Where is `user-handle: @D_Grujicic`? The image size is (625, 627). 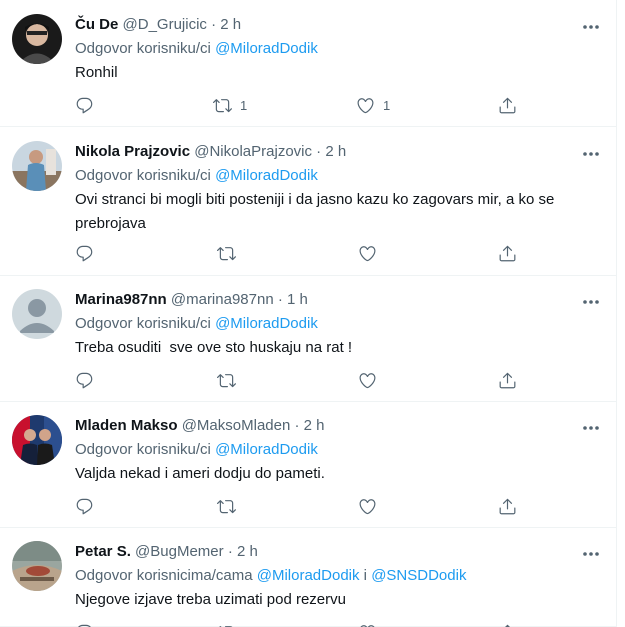 user-handle: @D_Grujicic is located at coordinates (165, 24).